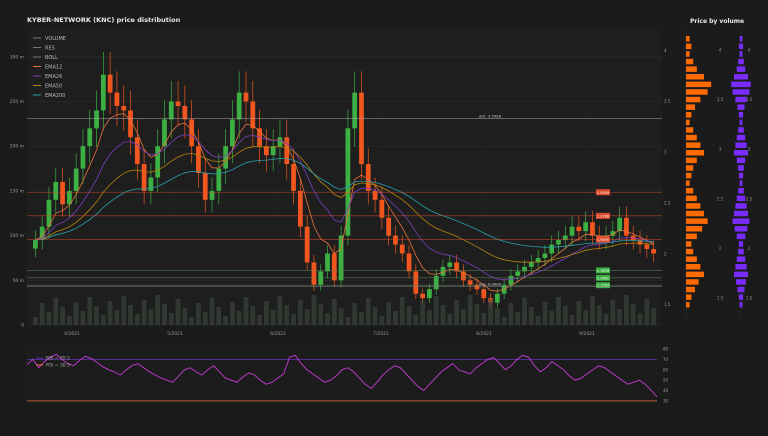 The width and height of the screenshot is (768, 436). Describe the element at coordinates (18, 281) in the screenshot. I see `price-y-tick: 50 m` at that location.